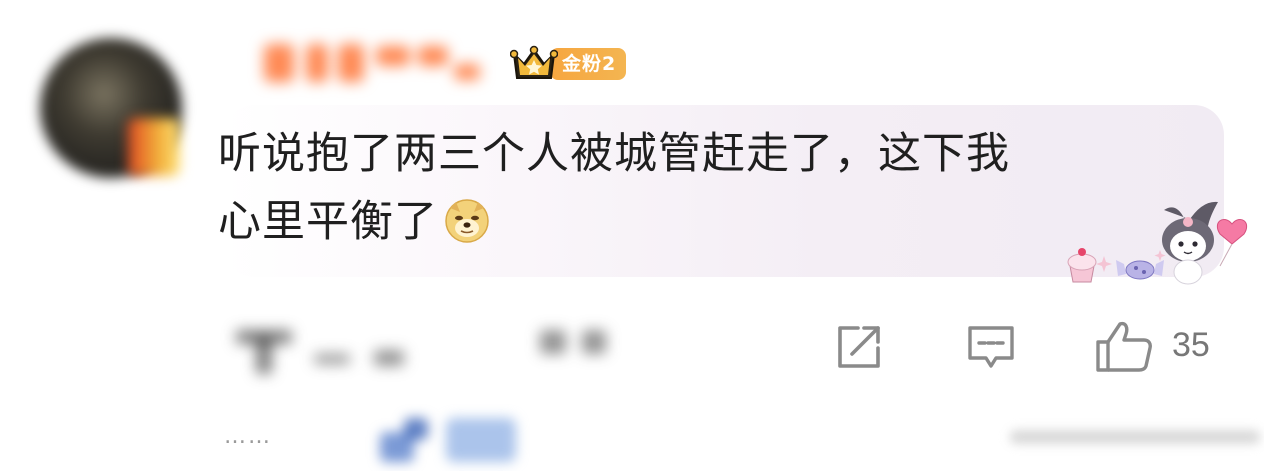  I want to click on doge-emoji-icon, so click(467, 219).